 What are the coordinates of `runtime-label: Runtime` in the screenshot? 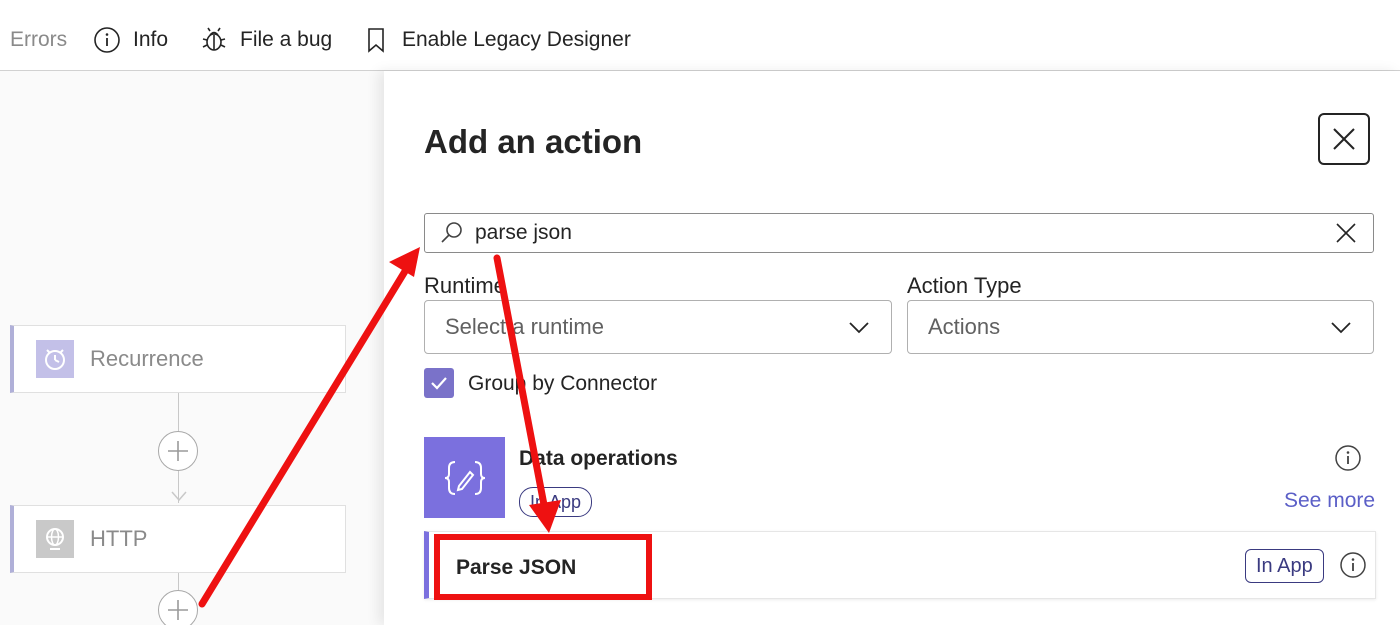 It's located at (465, 285).